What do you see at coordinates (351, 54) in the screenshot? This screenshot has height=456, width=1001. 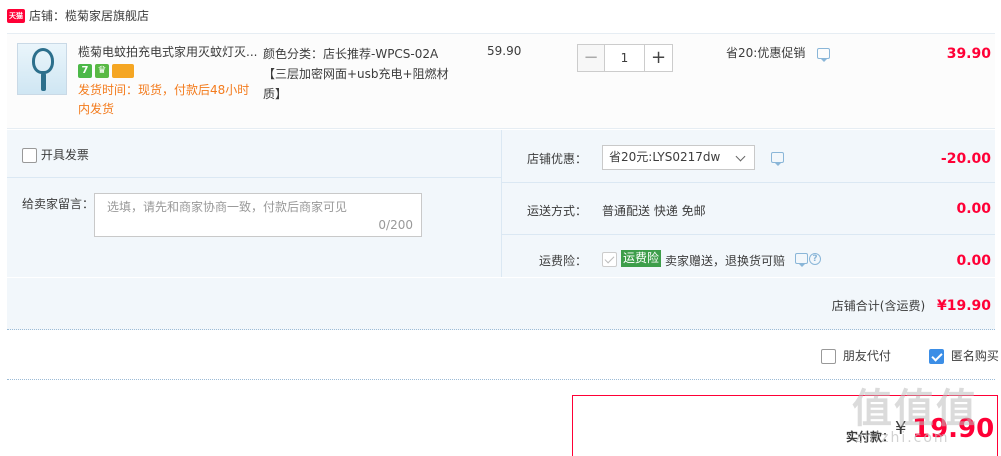 I see `sku-color: 颜色分类：店长推荐-WPCS-02A` at bounding box center [351, 54].